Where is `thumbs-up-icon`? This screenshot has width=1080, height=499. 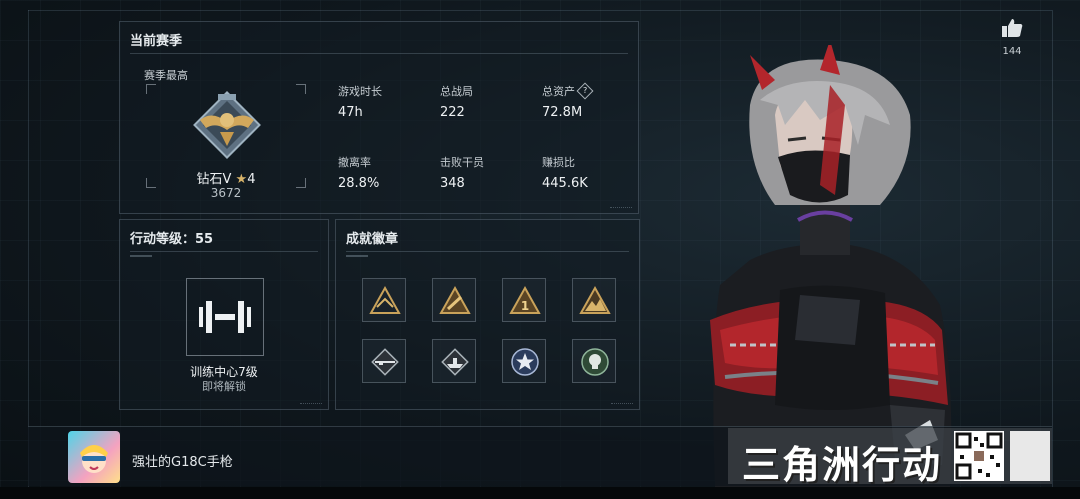 thumbs-up-icon is located at coordinates (1012, 28).